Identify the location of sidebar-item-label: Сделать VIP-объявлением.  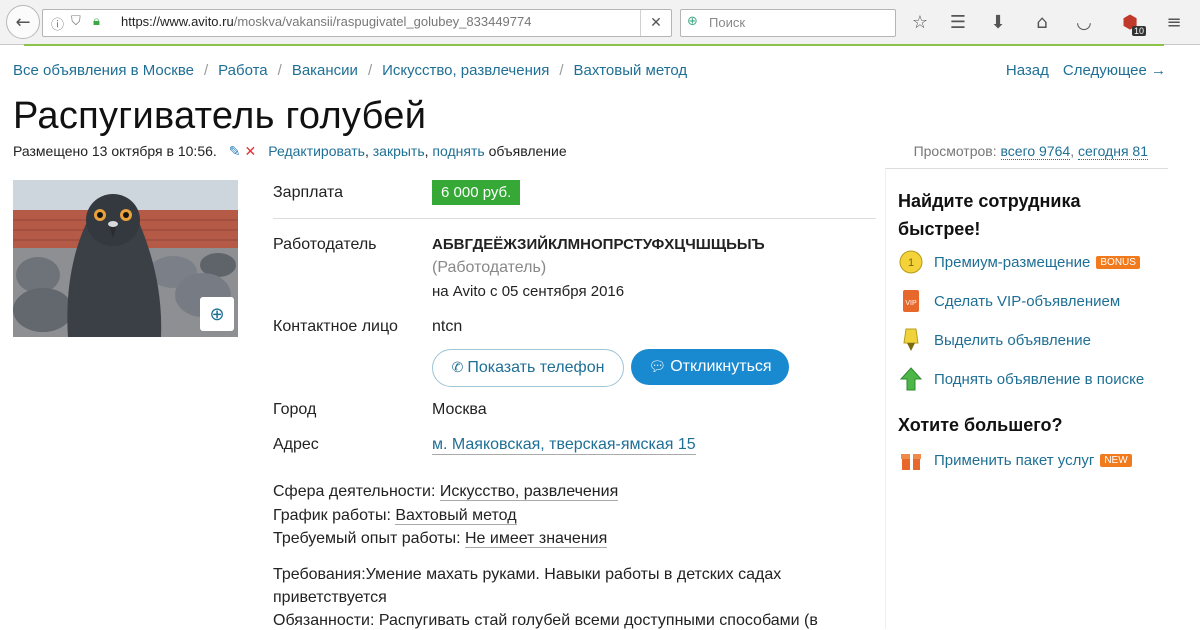
(1027, 301).